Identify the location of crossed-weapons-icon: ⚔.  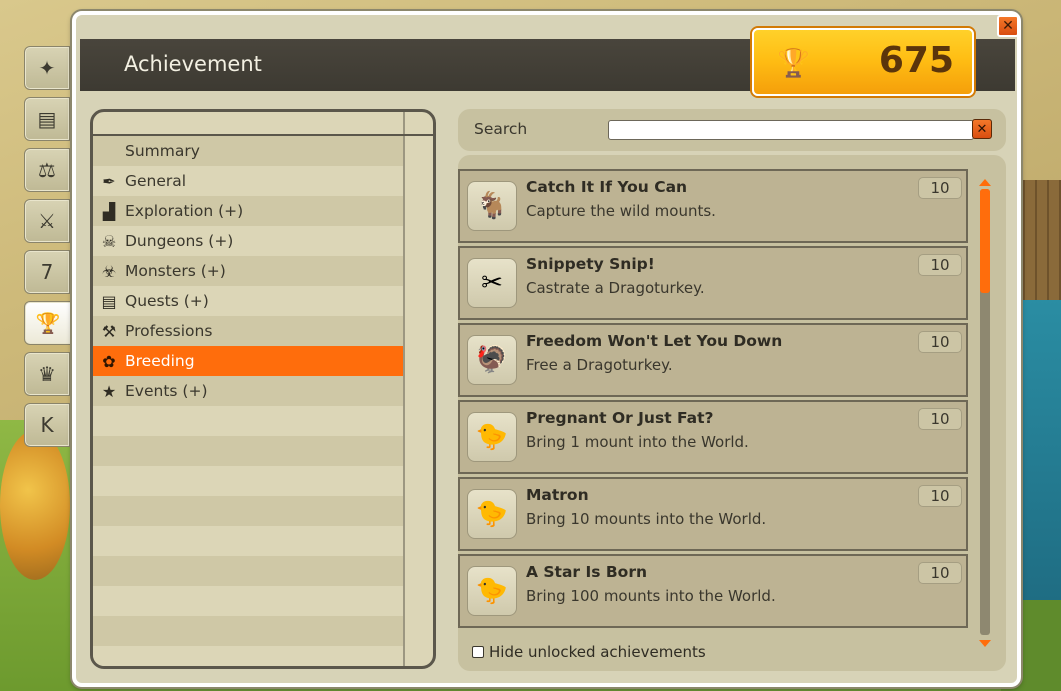
(47, 221).